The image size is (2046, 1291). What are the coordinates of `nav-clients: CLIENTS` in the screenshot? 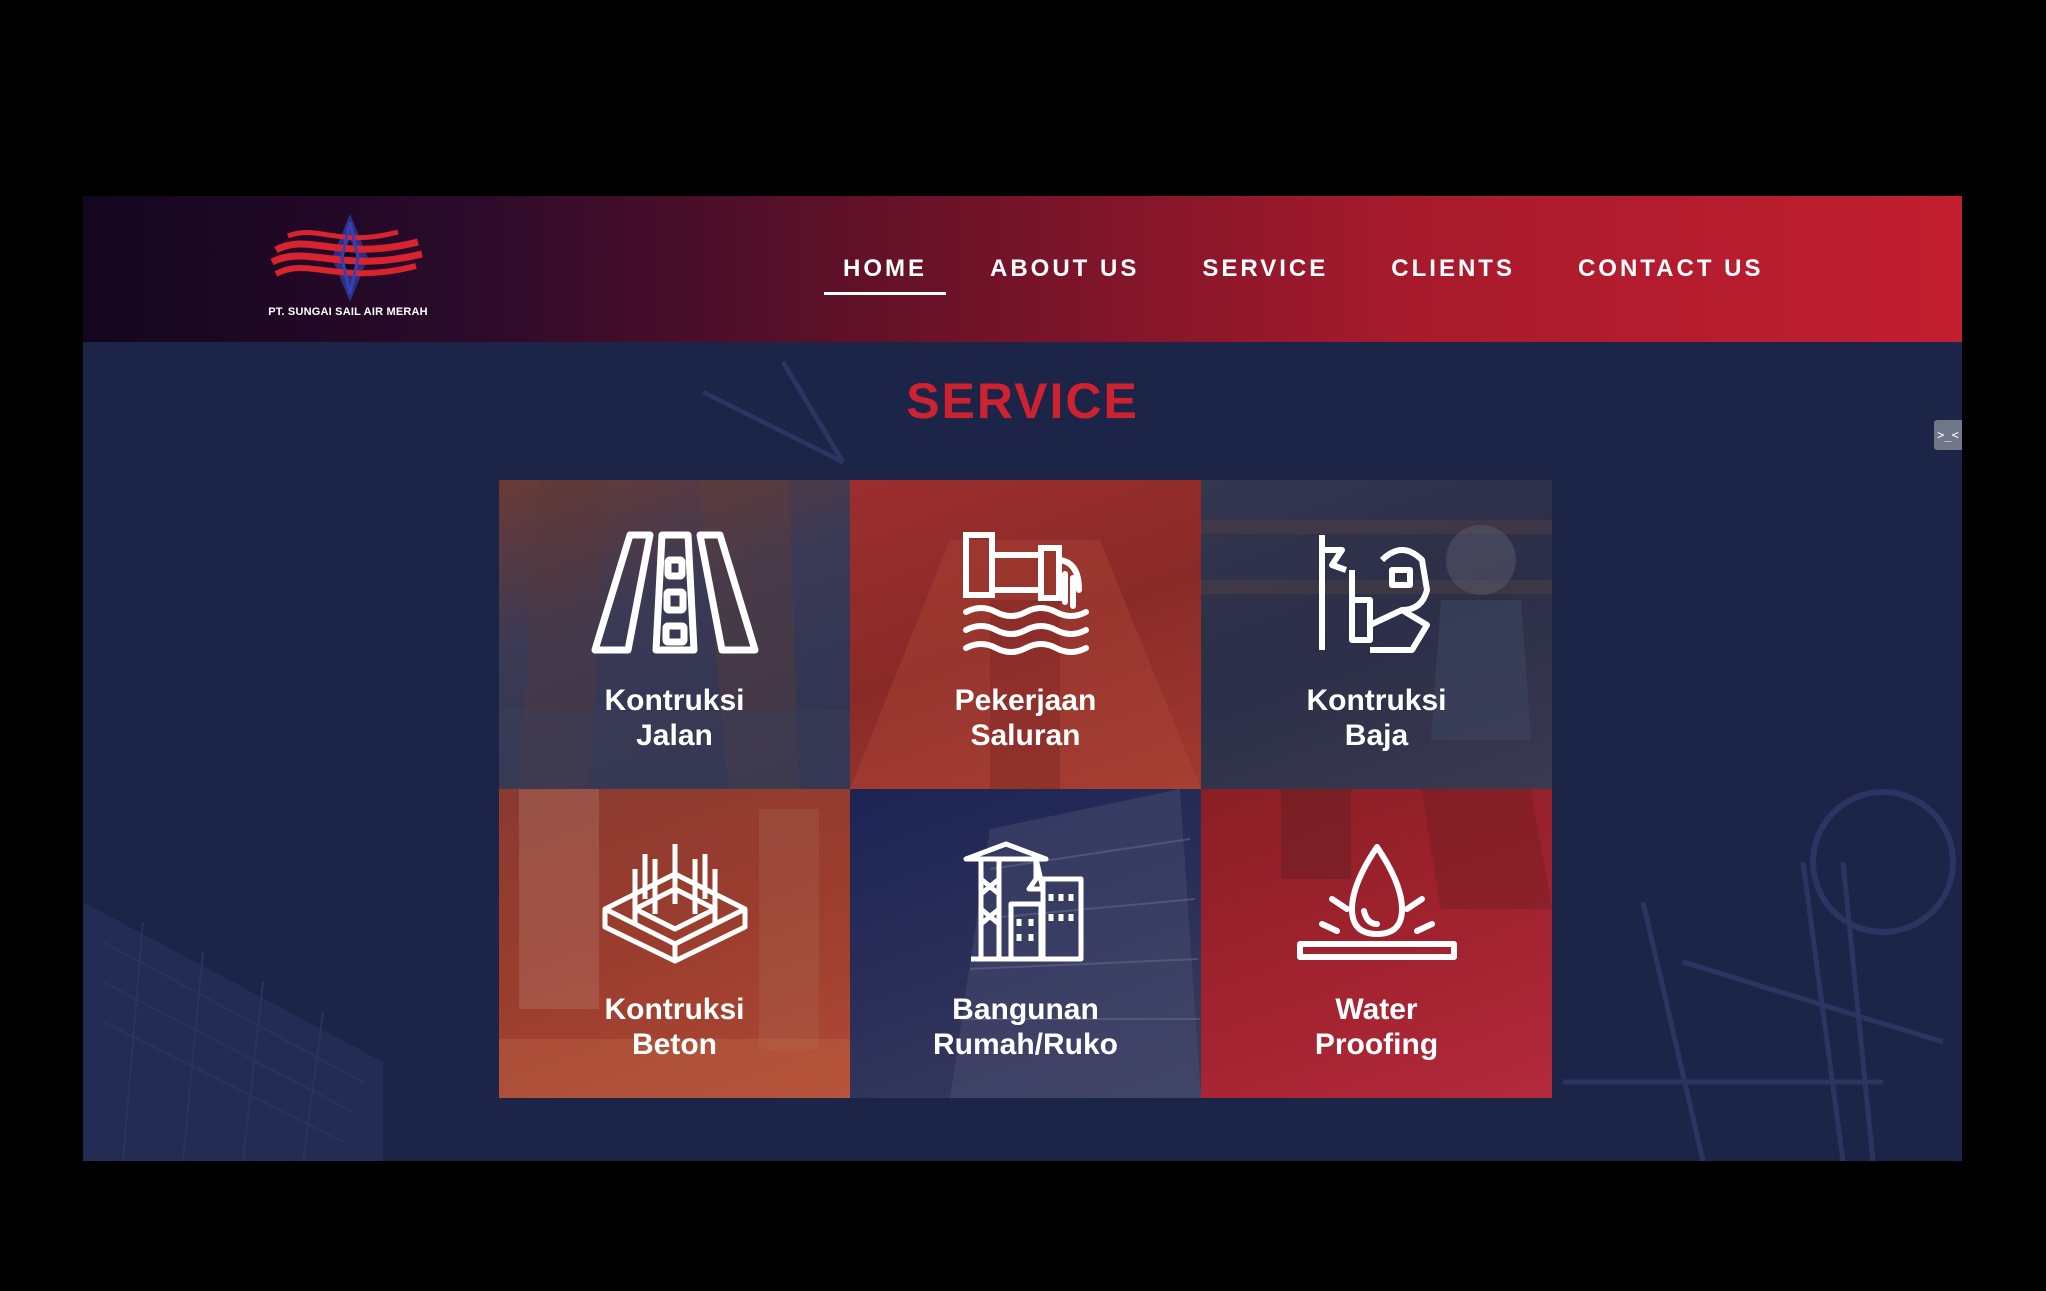 It's located at (1453, 269).